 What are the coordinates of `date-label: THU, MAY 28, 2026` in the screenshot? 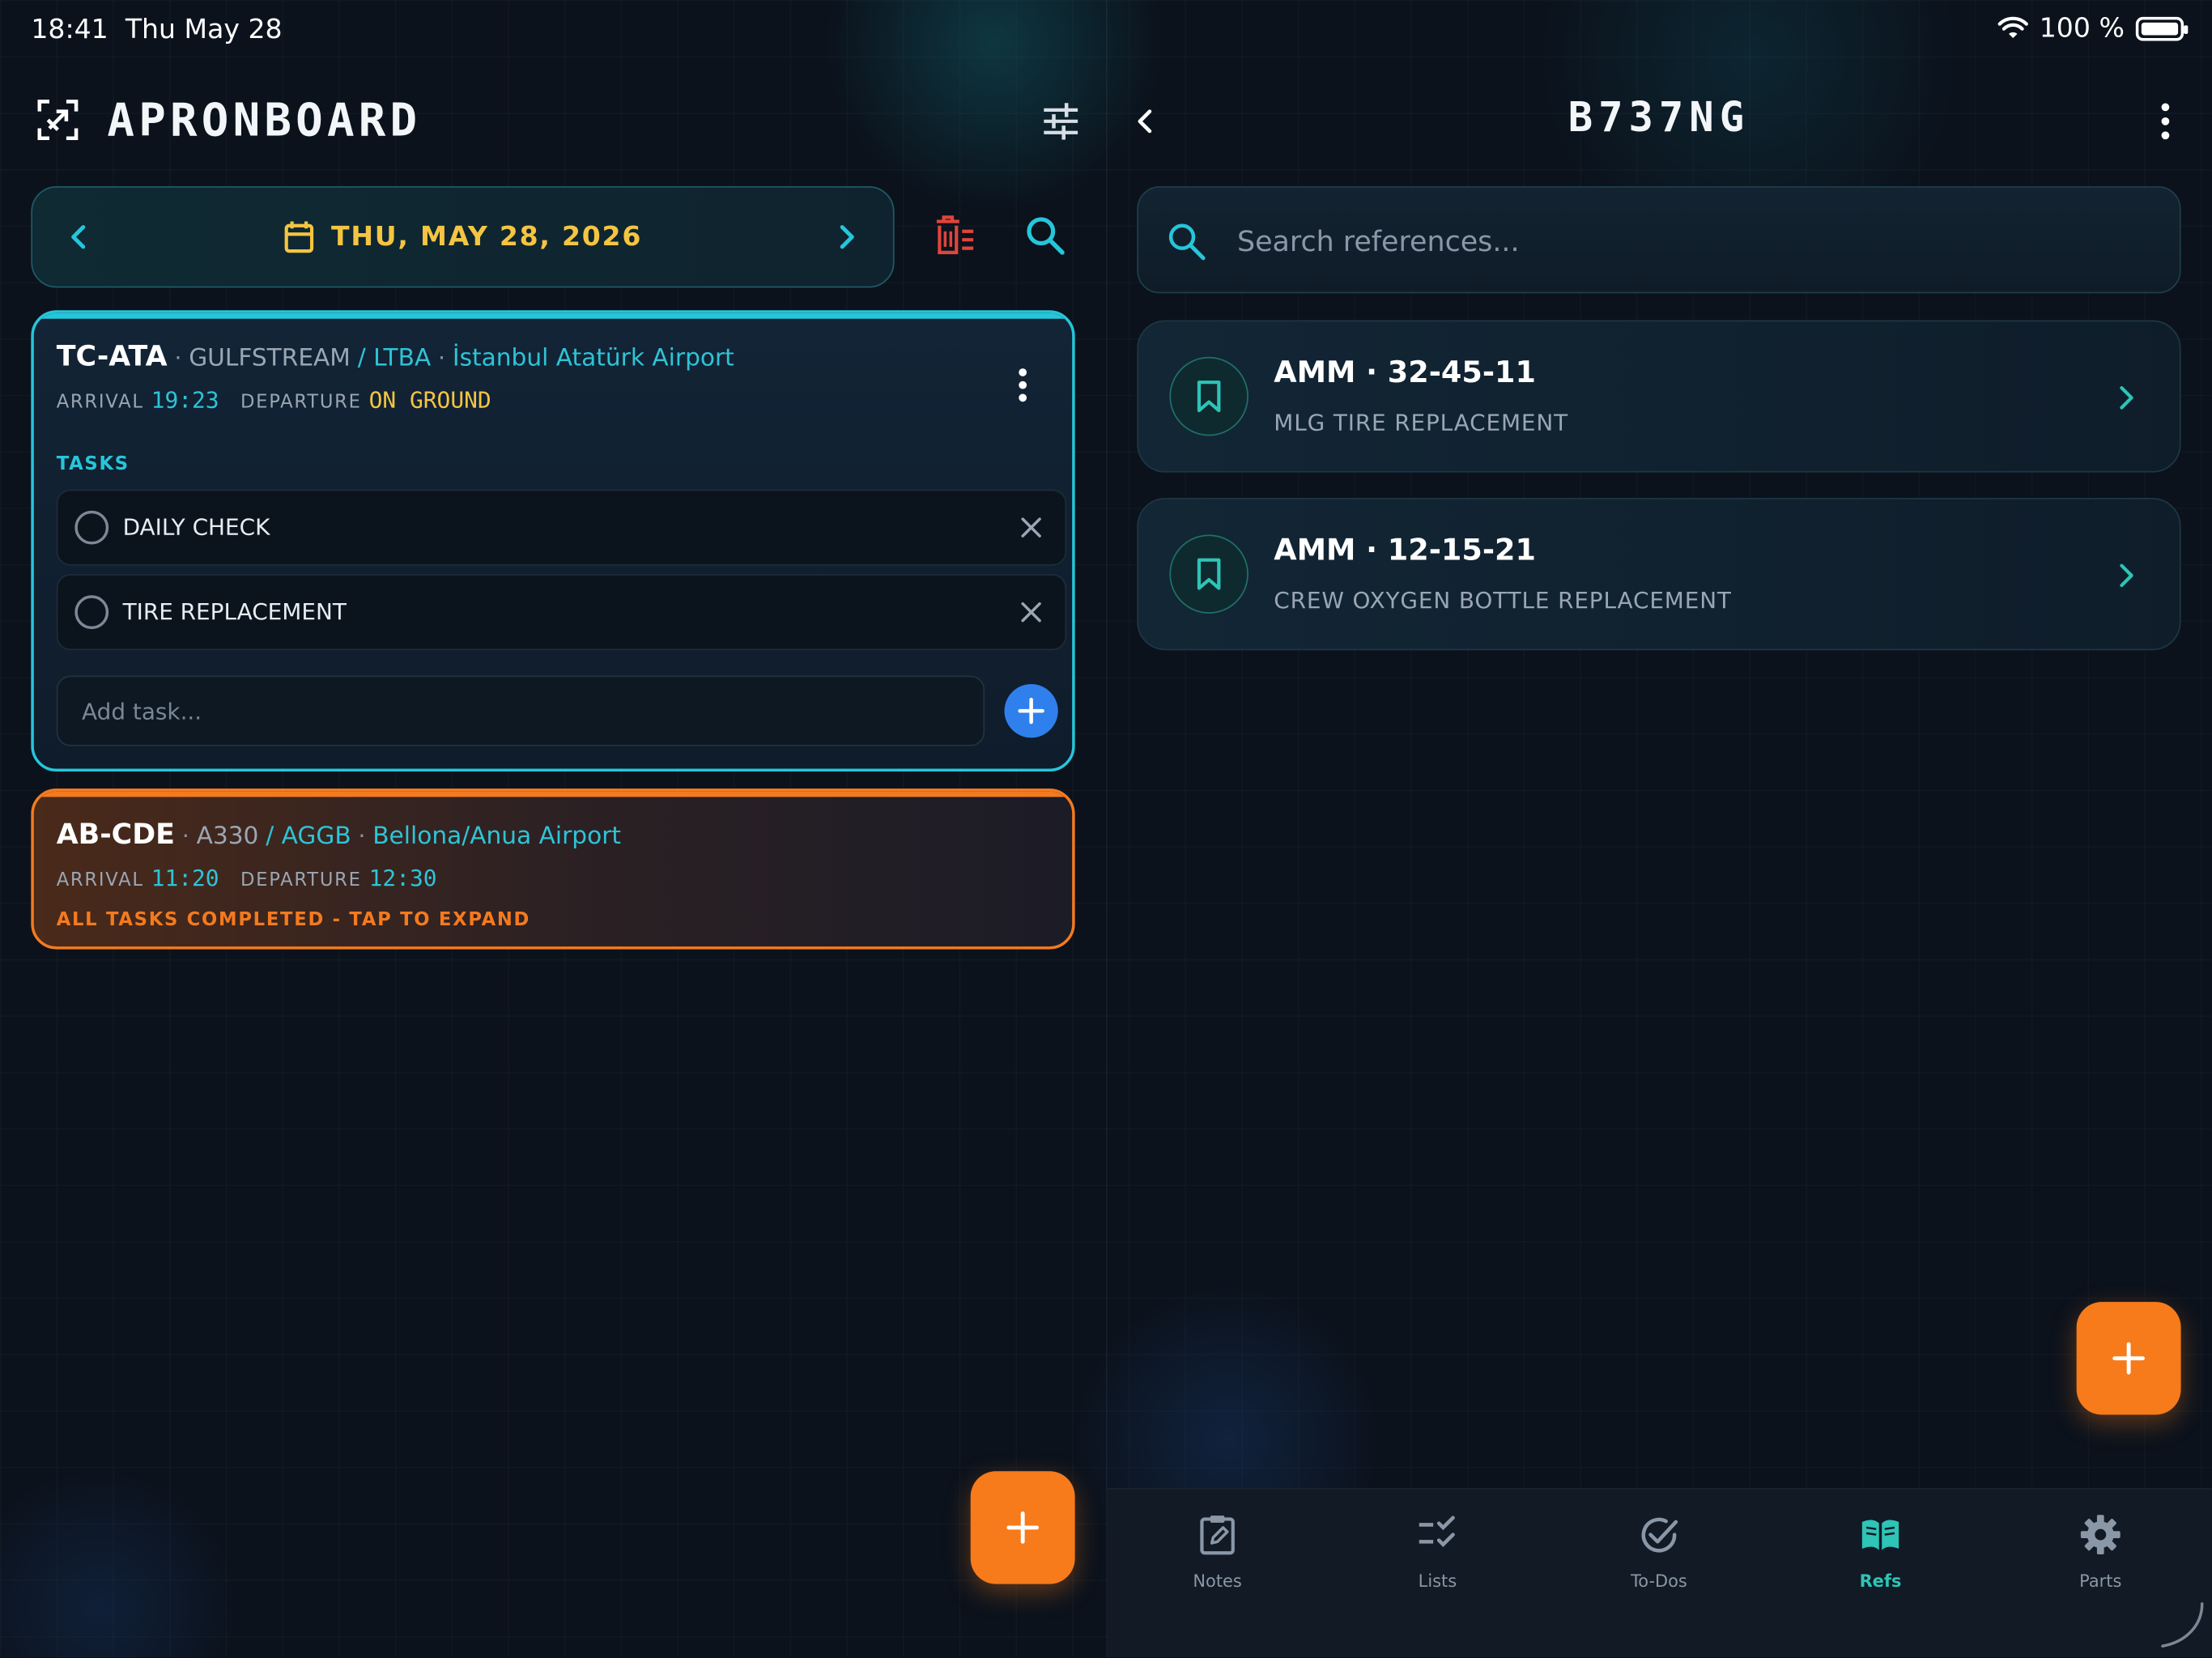 It's located at (487, 237).